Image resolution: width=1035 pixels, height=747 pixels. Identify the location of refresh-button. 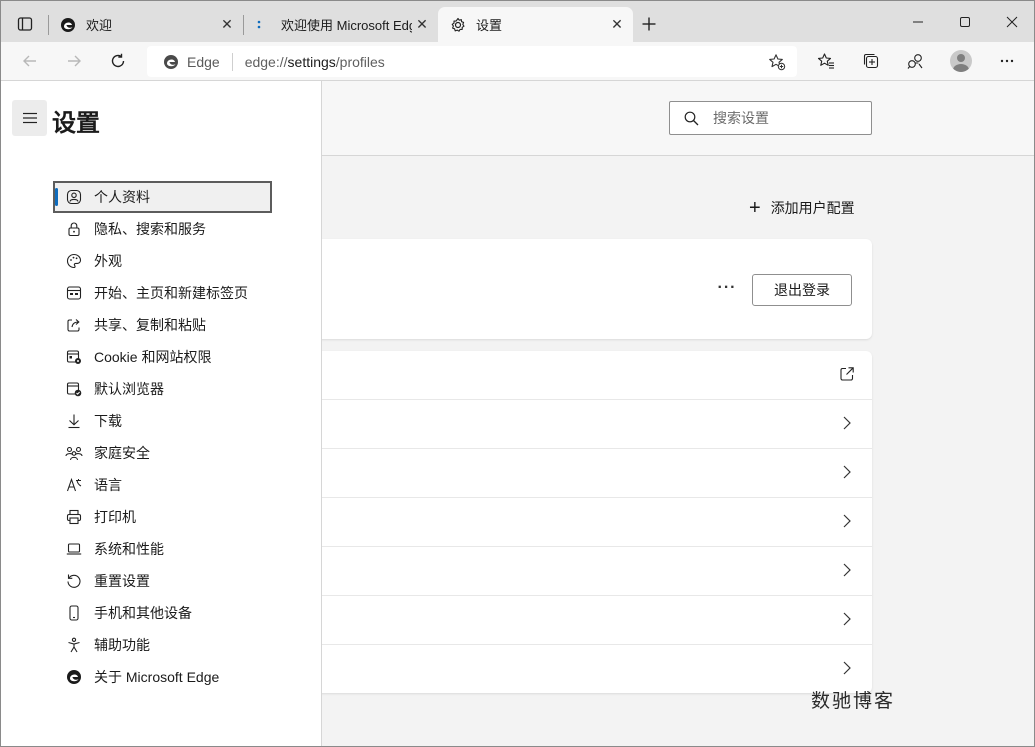
(118, 61).